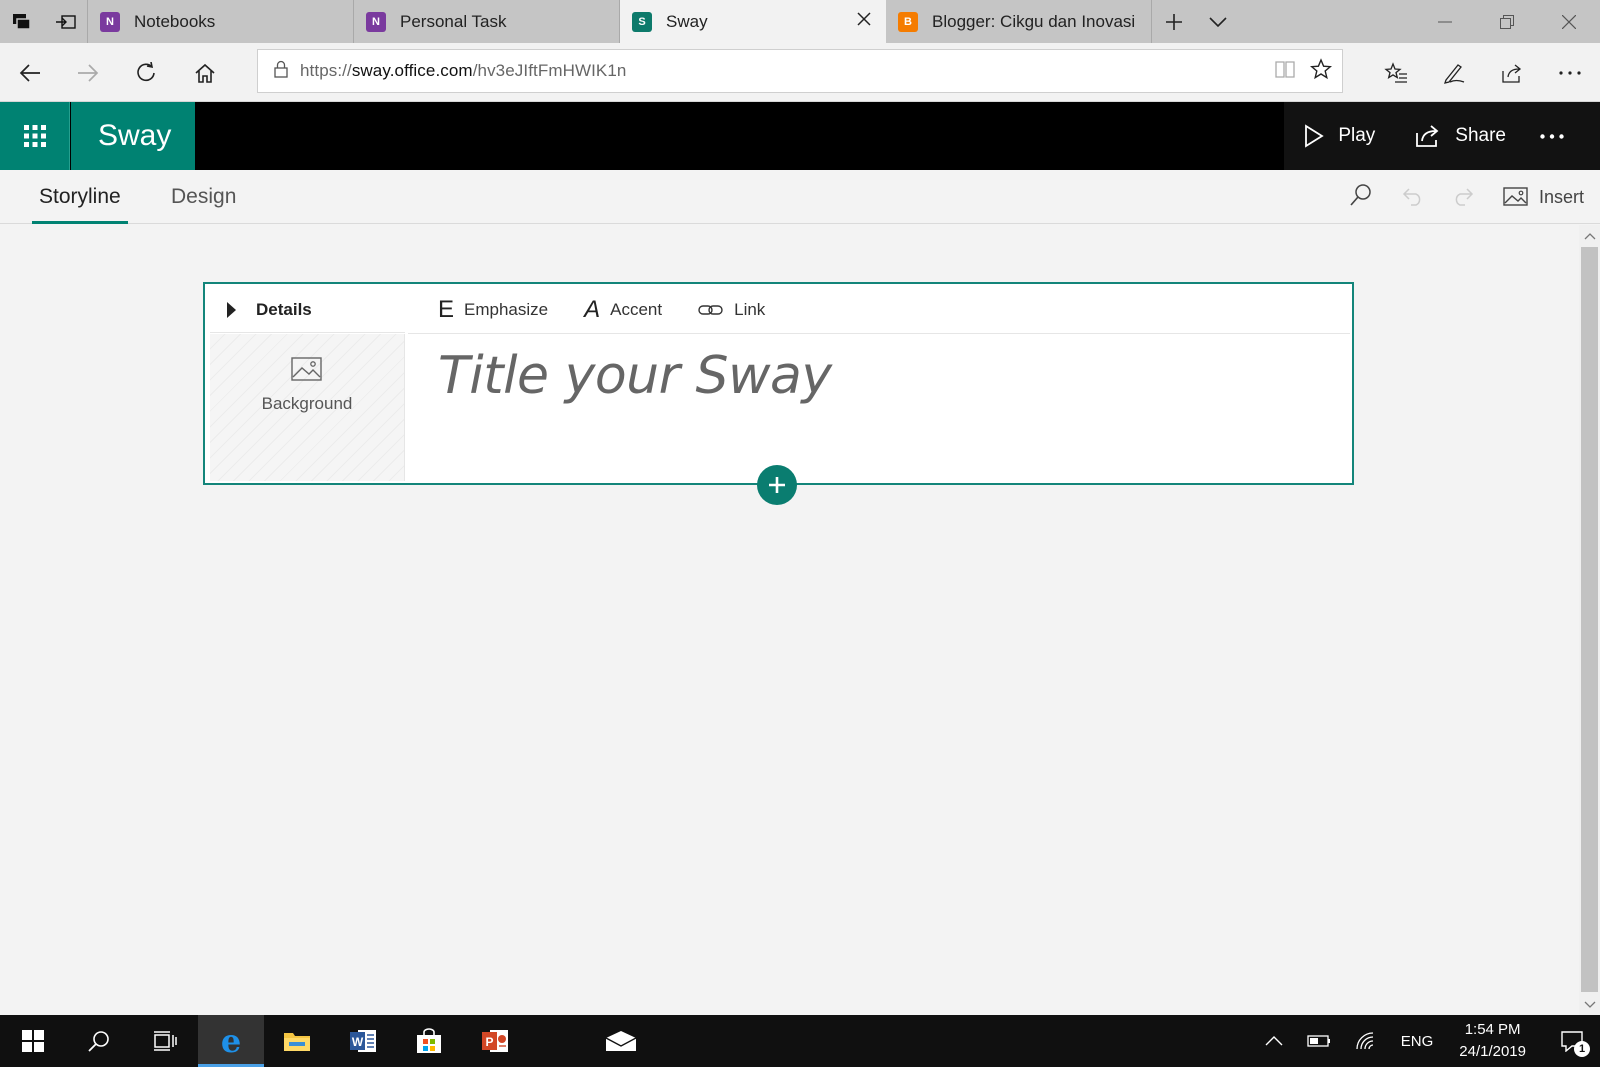  Describe the element at coordinates (284, 309) in the screenshot. I see `details-label: Details` at that location.